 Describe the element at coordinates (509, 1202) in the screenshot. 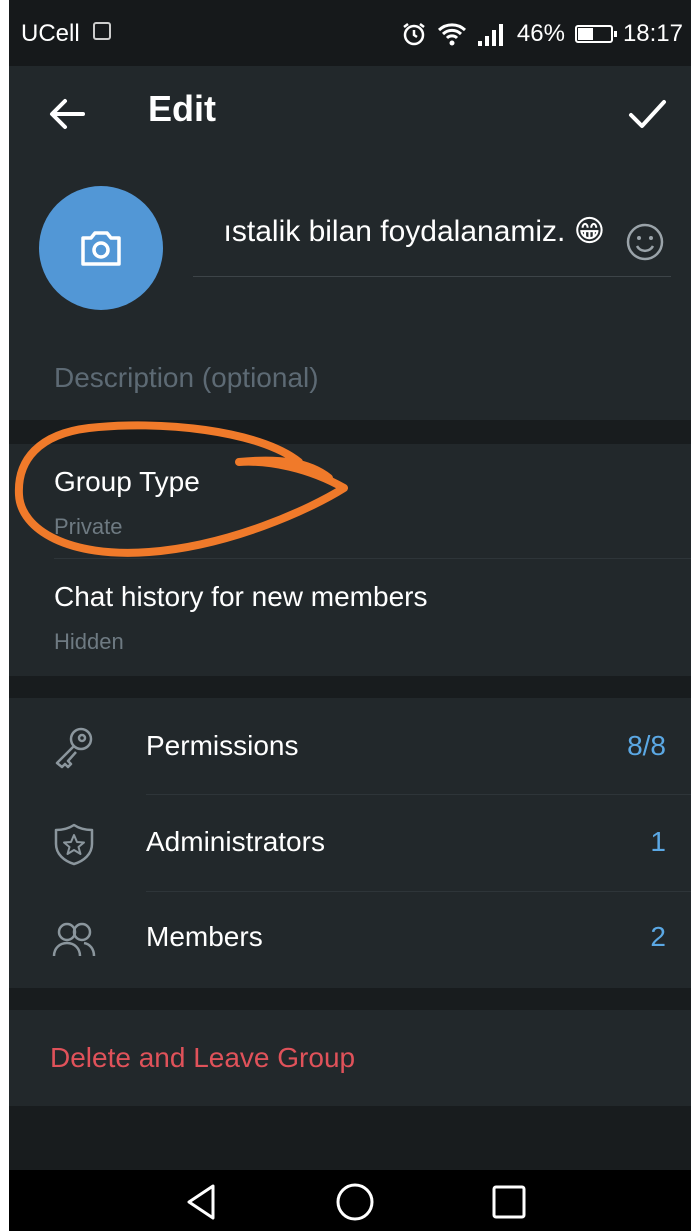

I see `nav-recents-icon` at that location.